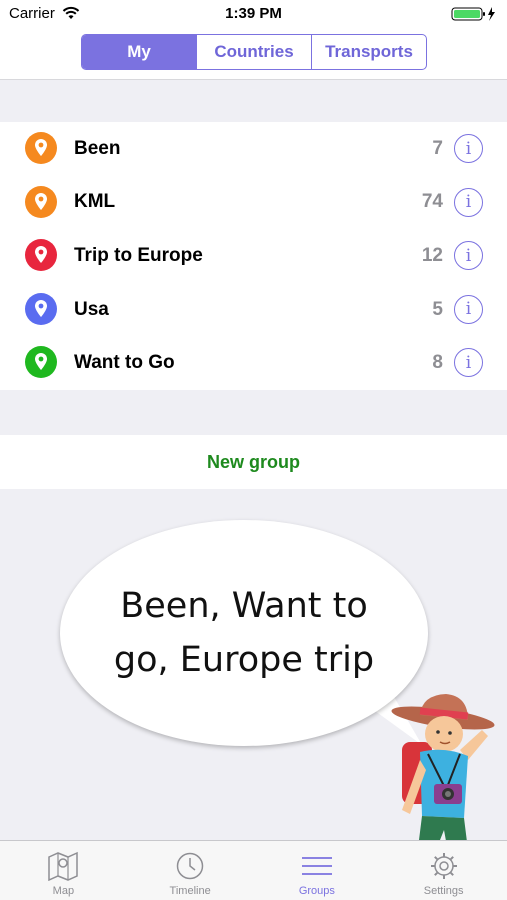  What do you see at coordinates (190, 866) in the screenshot?
I see `clock-icon` at bounding box center [190, 866].